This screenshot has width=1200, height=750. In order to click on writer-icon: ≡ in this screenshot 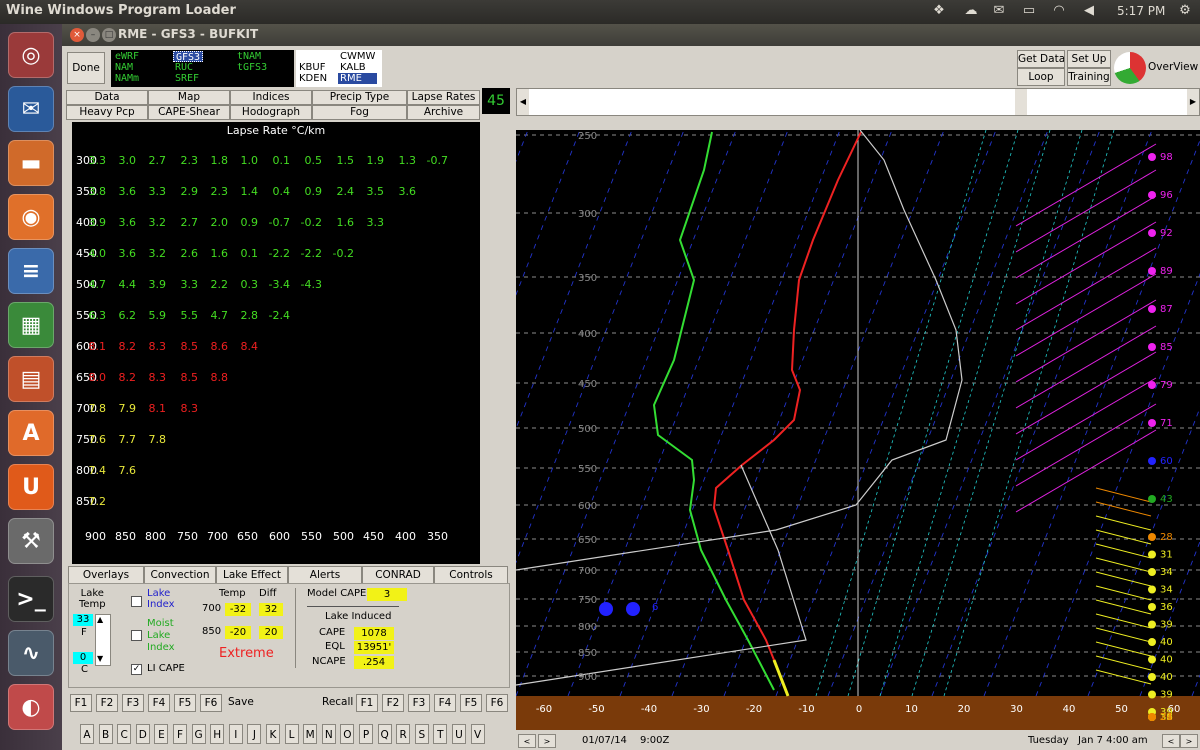, I will do `click(31, 271)`.